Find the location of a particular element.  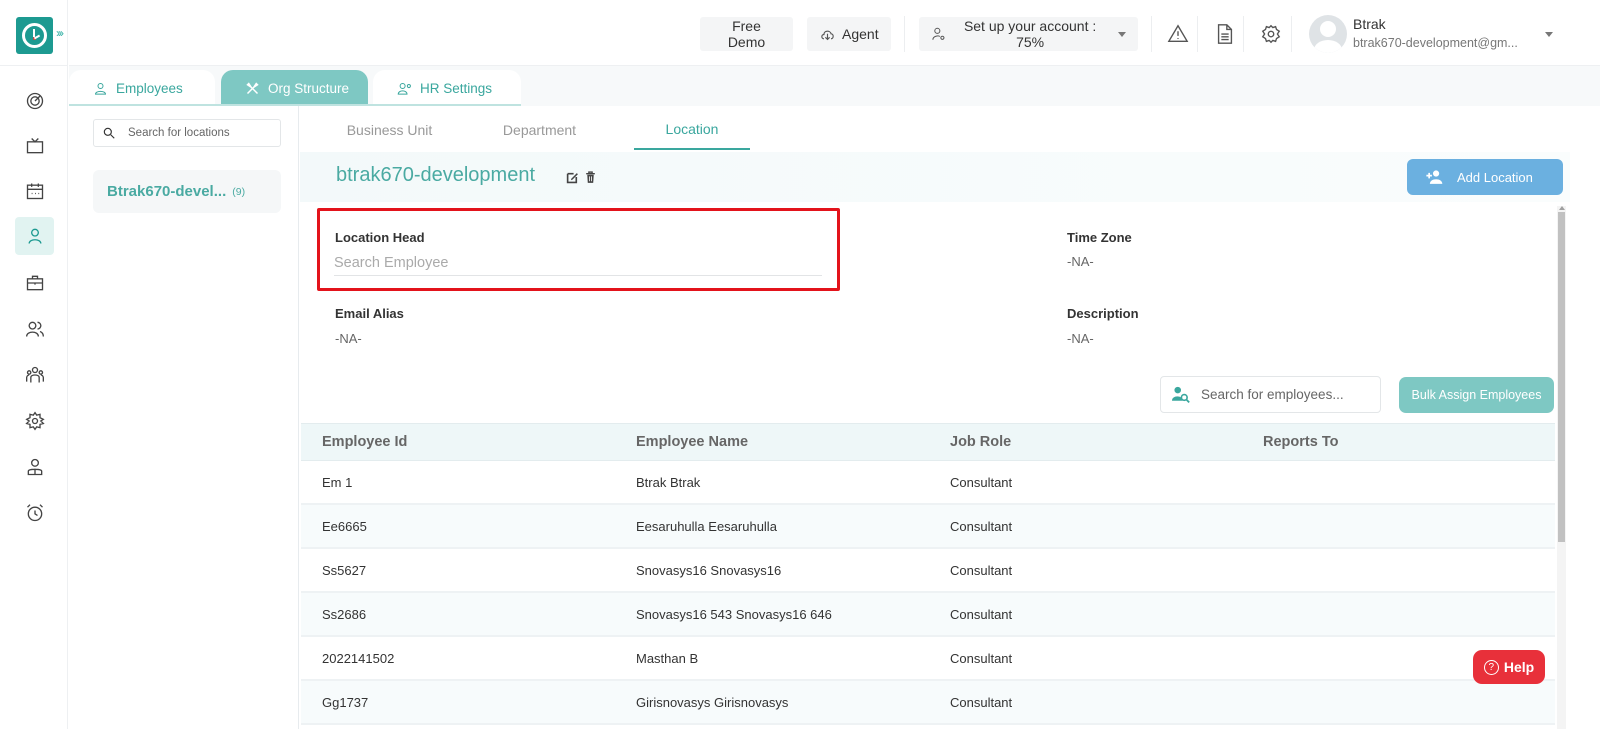

alarm-icon is located at coordinates (34, 513).